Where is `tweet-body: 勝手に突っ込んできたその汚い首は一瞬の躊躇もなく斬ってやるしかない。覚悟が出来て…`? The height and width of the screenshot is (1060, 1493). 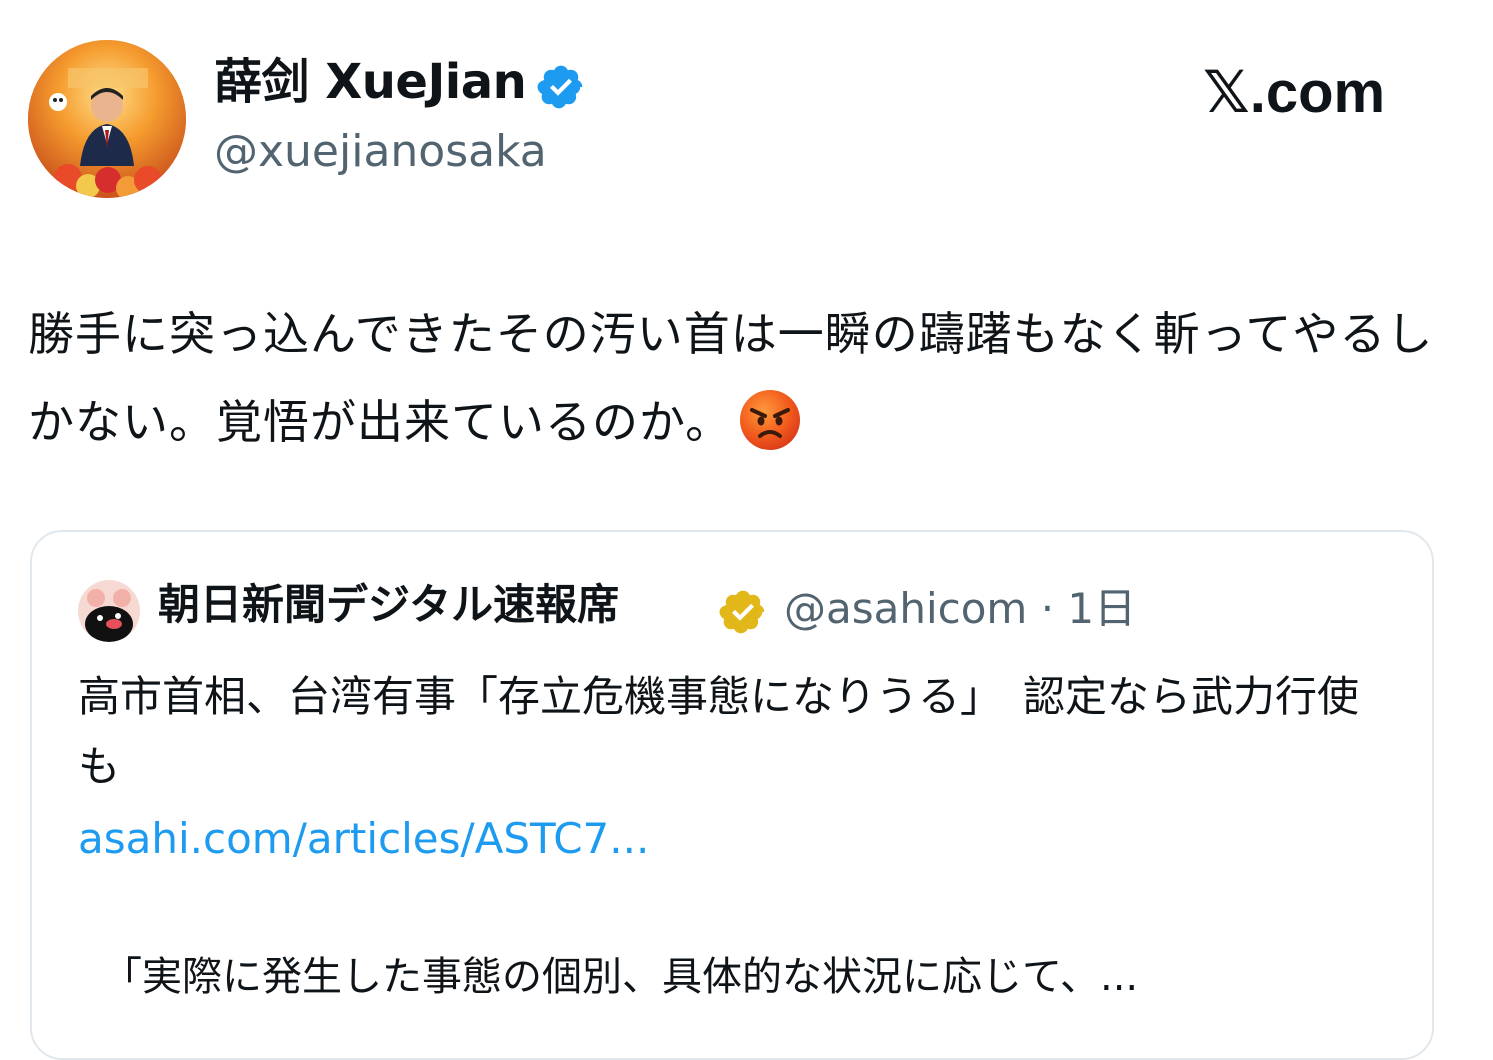 tweet-body: 勝手に突っ込んできたその汚い首は一瞬の躊躇もなく斬ってやるしかない。覚悟が出来て… is located at coordinates (731, 378).